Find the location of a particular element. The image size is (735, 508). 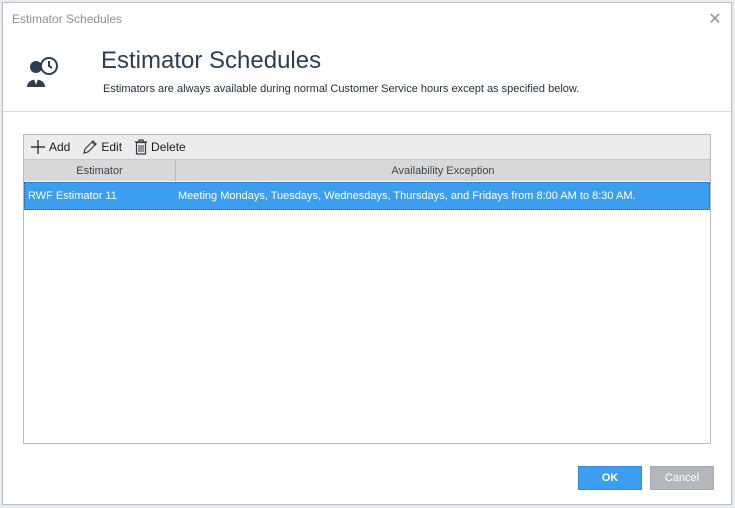

column-header-estimator: Estimator is located at coordinates (100, 170).